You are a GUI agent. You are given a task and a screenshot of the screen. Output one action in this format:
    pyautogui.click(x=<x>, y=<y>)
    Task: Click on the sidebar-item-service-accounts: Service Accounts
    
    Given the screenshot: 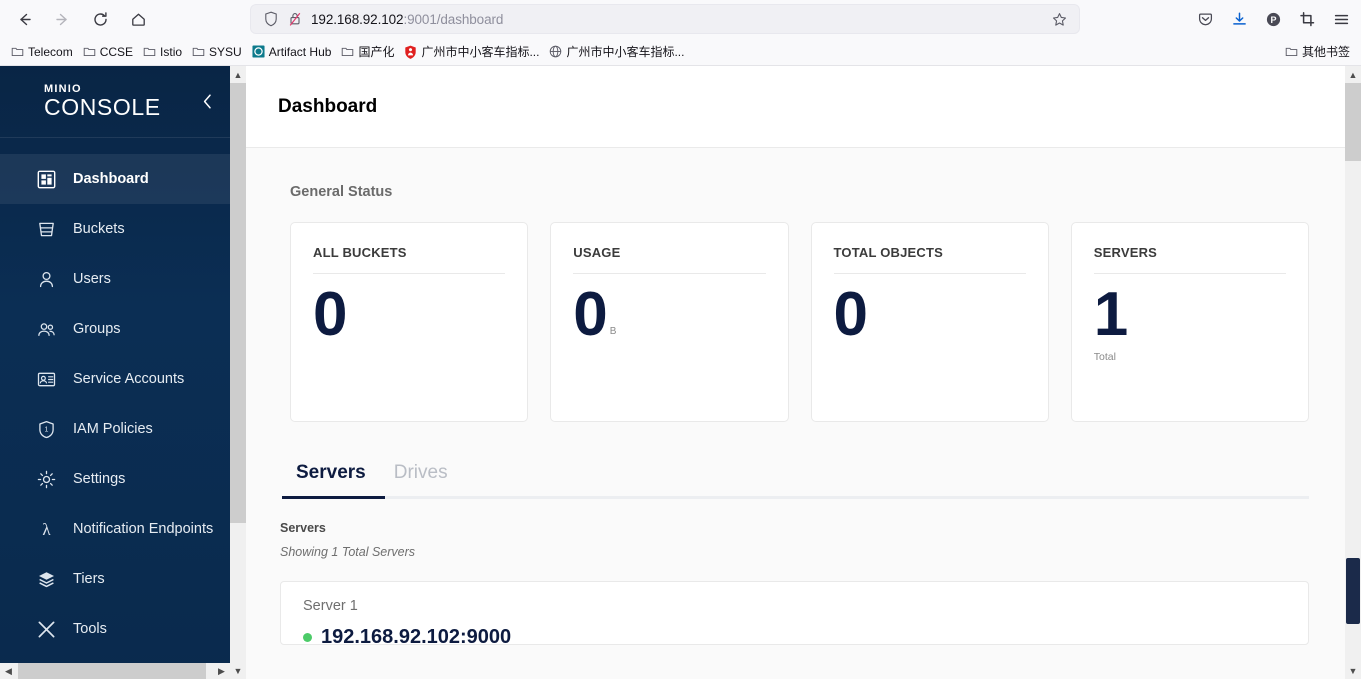 What is the action you would take?
    pyautogui.click(x=115, y=379)
    